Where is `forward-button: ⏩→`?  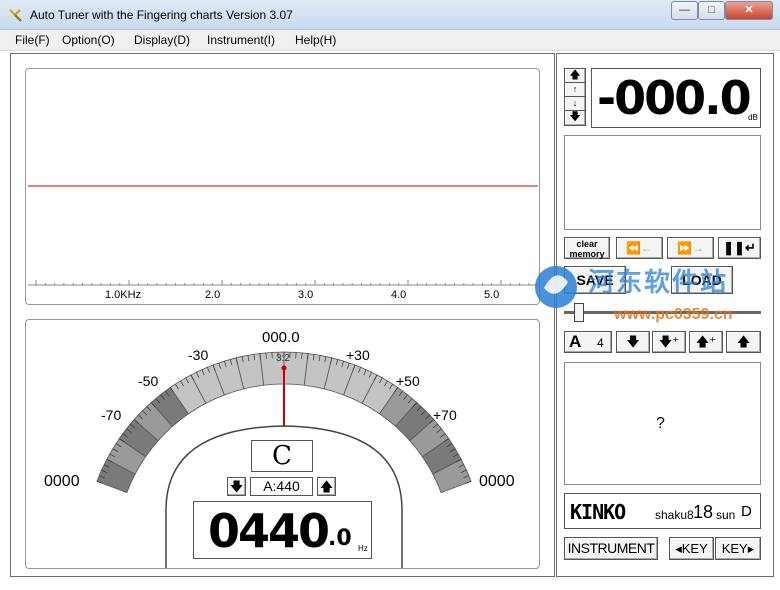
forward-button: ⏩→ is located at coordinates (690, 248).